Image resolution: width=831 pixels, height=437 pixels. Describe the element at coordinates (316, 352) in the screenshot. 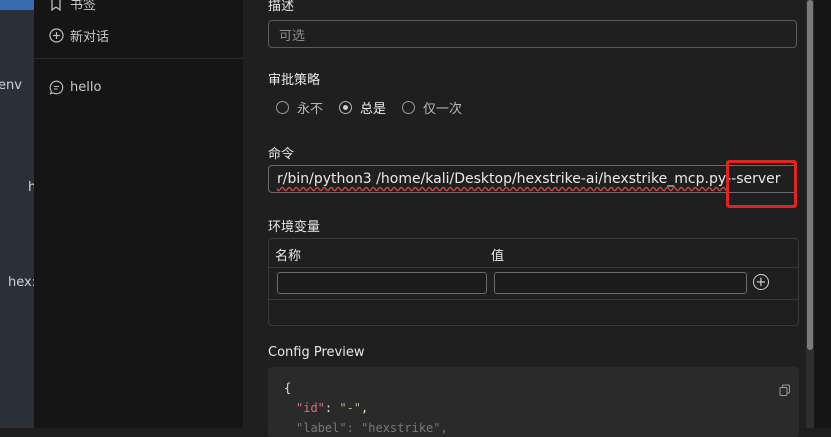

I see `config-preview-label: Config Preview` at that location.